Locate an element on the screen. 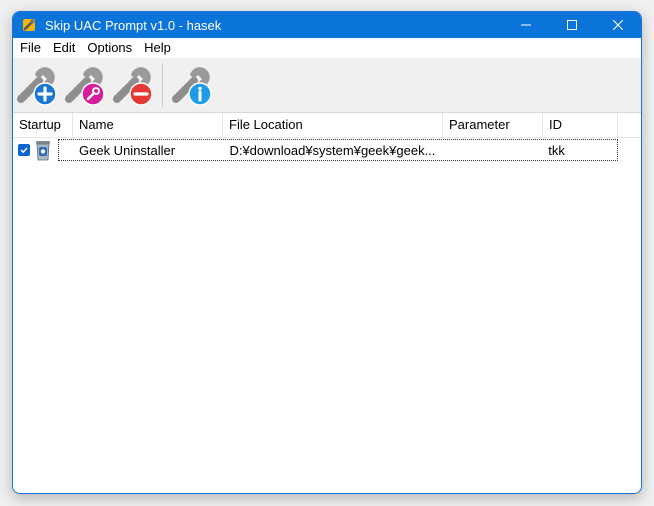  remove-entry-button is located at coordinates (133, 85).